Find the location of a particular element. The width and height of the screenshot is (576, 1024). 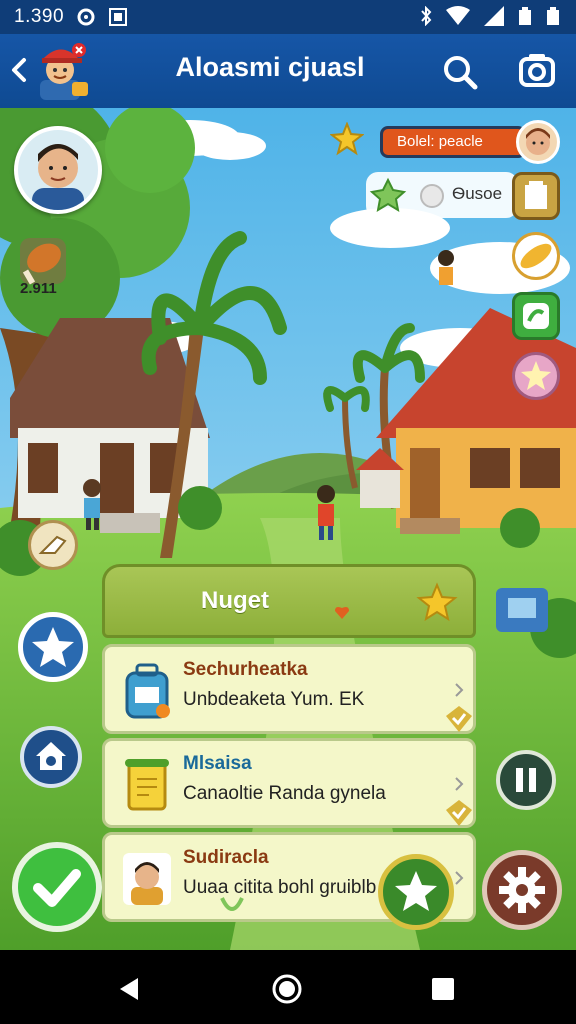

nav-home-icon is located at coordinates (287, 989).